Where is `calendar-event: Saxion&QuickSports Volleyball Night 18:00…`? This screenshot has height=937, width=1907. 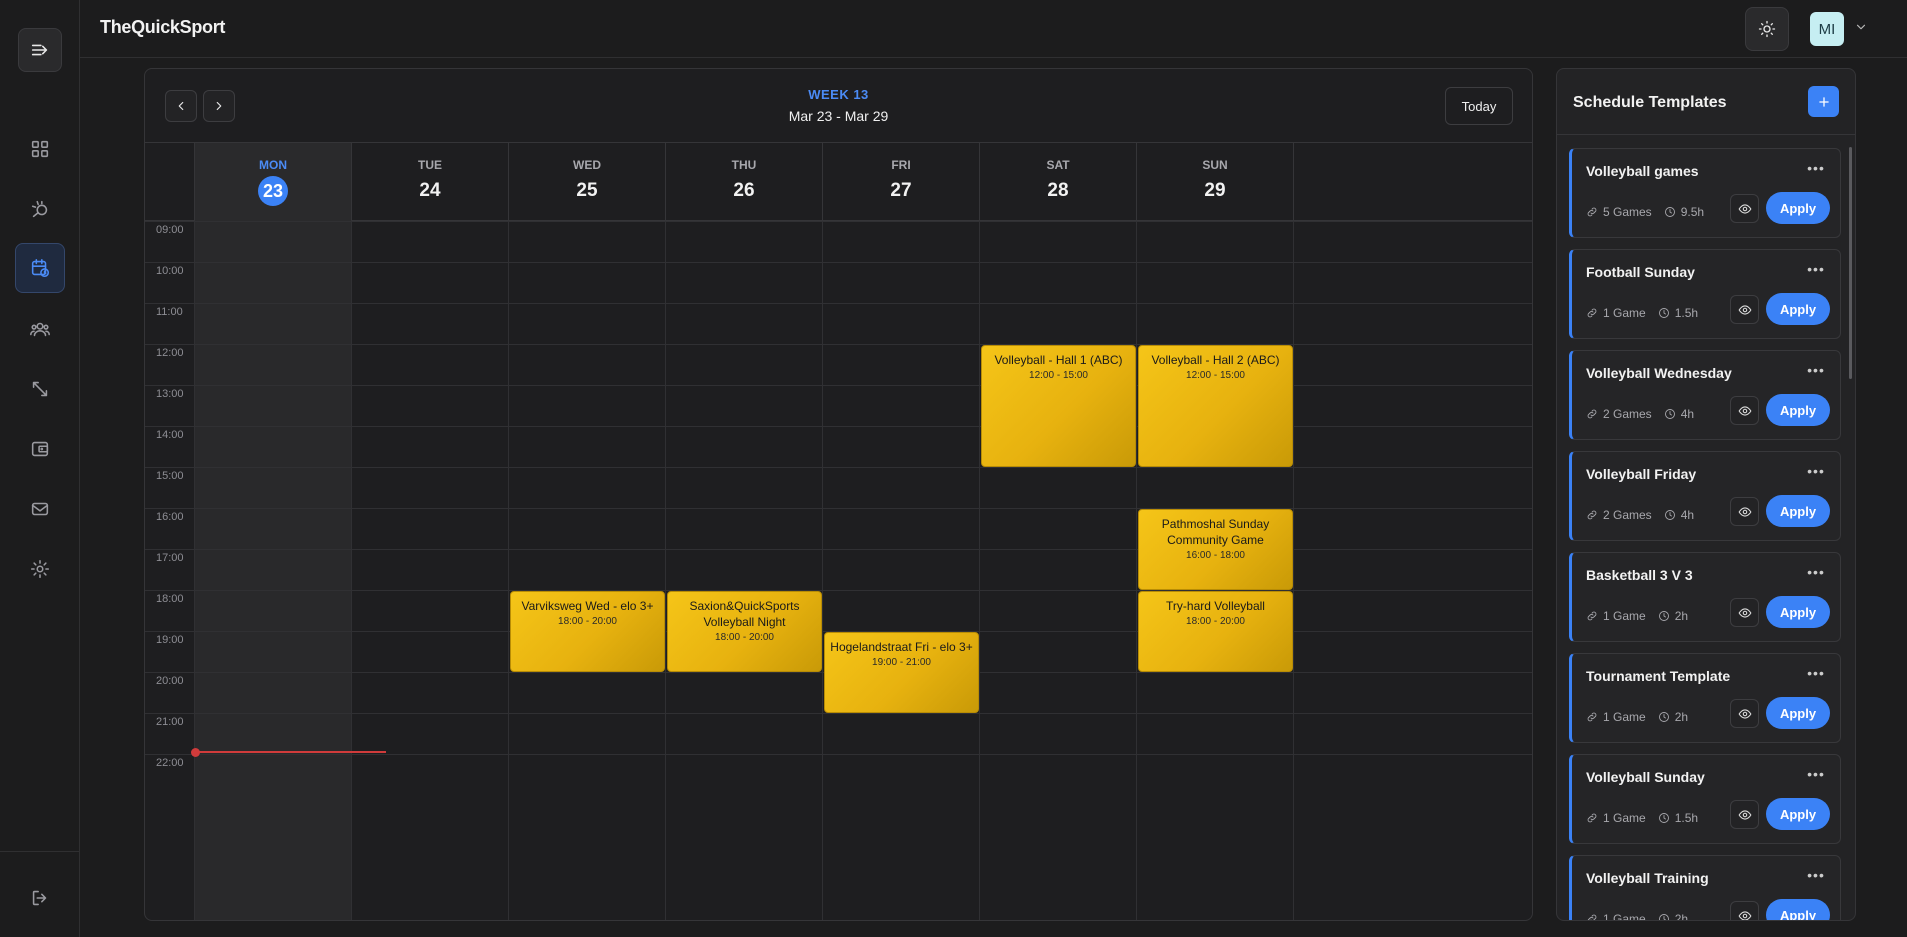
calendar-event: Saxion&QuickSports Volleyball Night 18:00… is located at coordinates (744, 631).